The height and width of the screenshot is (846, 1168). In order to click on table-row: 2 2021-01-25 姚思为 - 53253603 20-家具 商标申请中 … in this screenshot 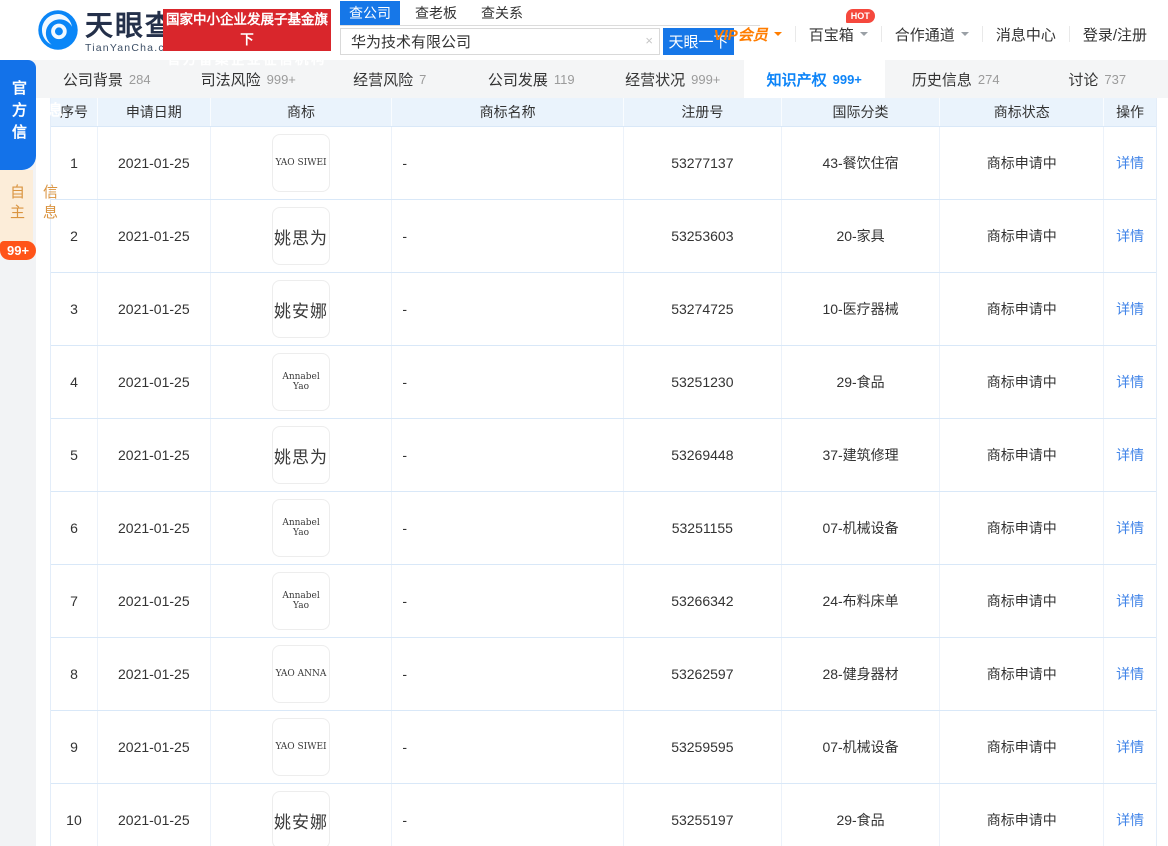, I will do `click(603, 236)`.